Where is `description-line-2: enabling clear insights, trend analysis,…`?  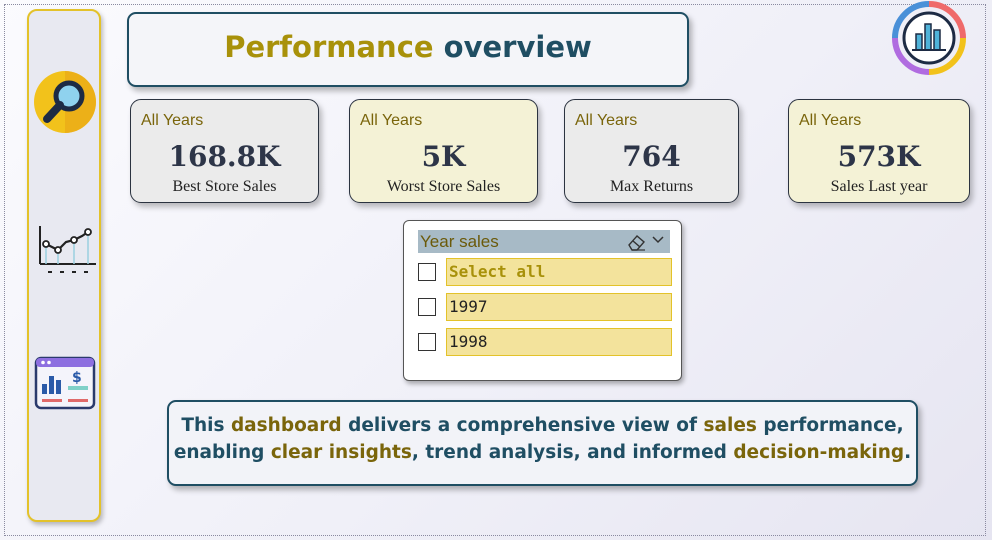 description-line-2: enabling clear insights, trend analysis,… is located at coordinates (542, 452).